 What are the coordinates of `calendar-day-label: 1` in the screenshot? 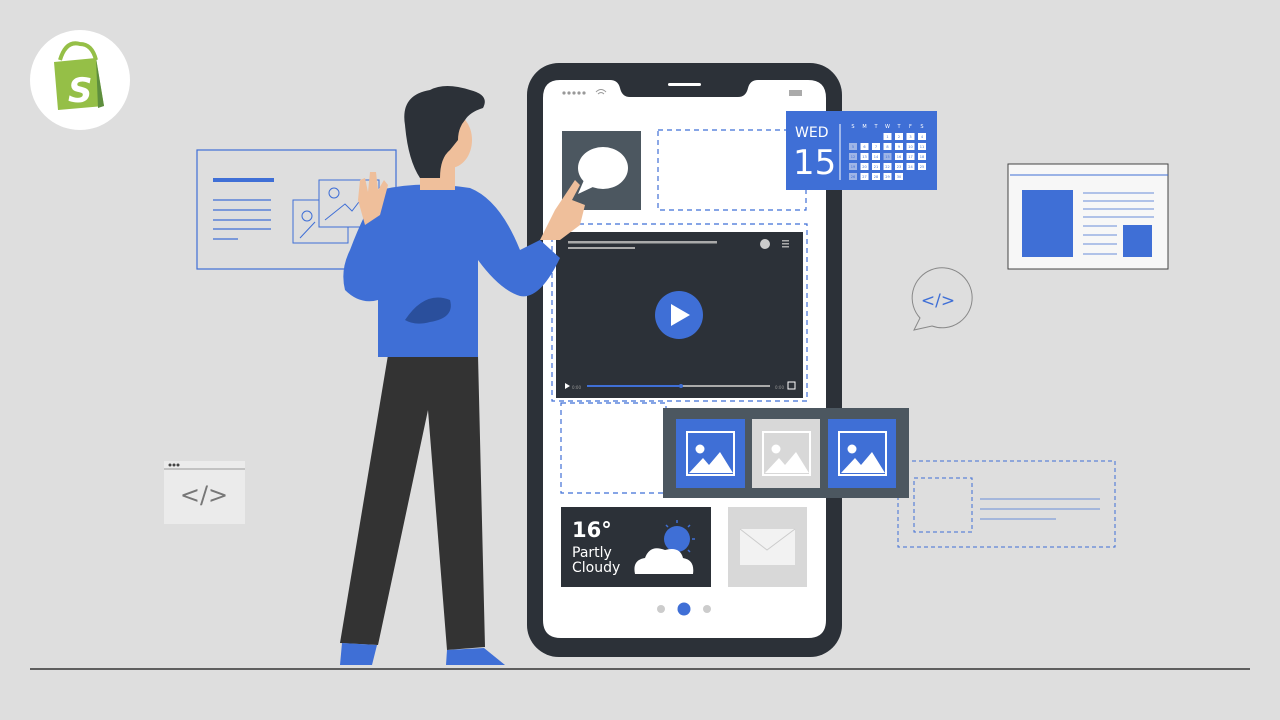 It's located at (887, 137).